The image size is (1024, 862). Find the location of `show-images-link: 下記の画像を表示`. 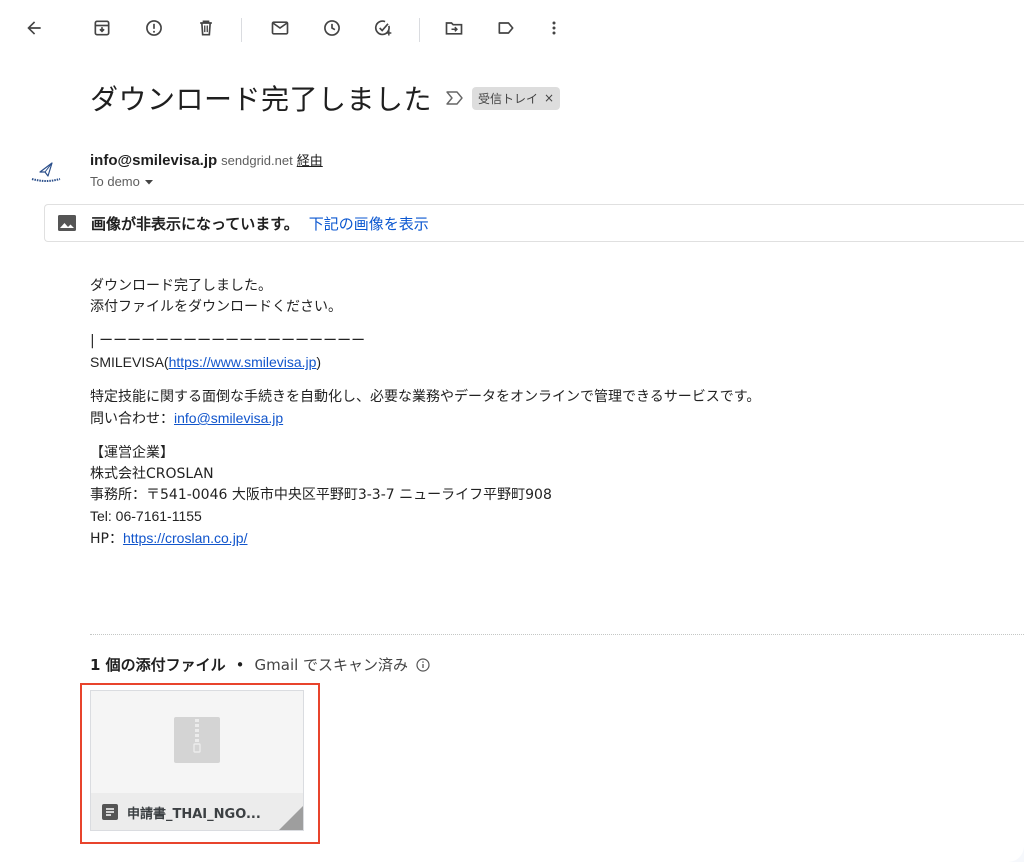

show-images-link: 下記の画像を表示 is located at coordinates (369, 223).